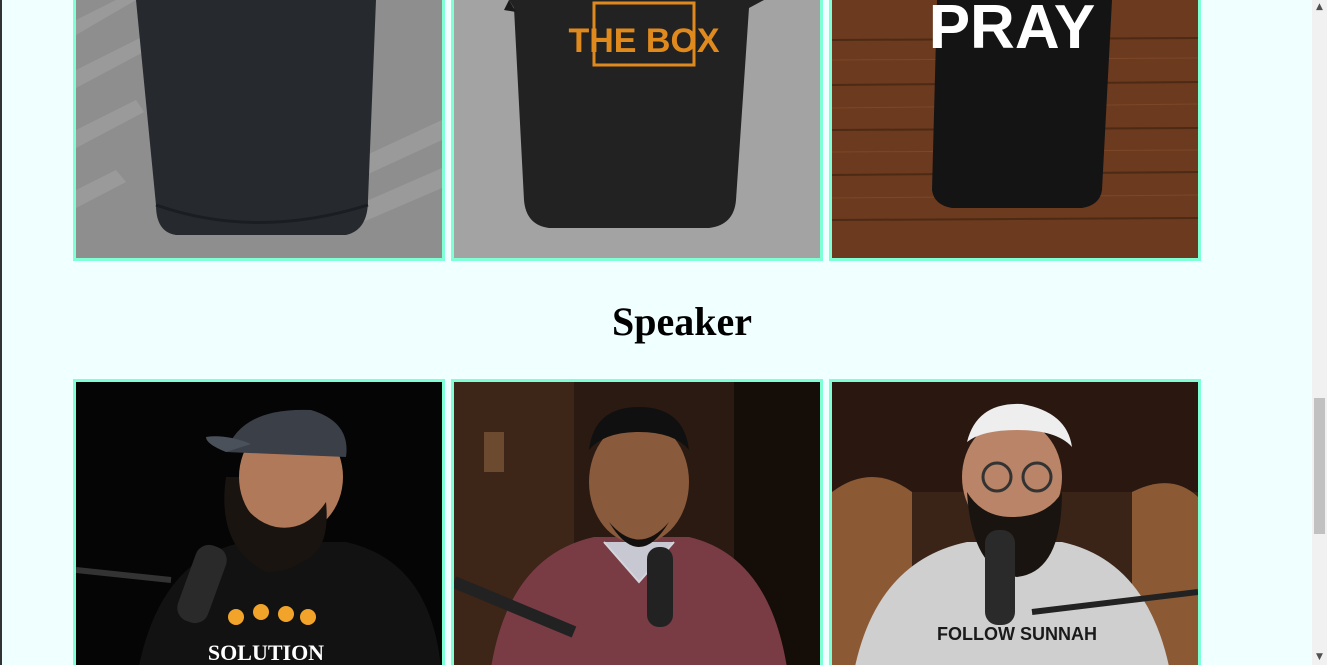  Describe the element at coordinates (1319, 657) in the screenshot. I see `arrow-down-icon: ▼` at that location.